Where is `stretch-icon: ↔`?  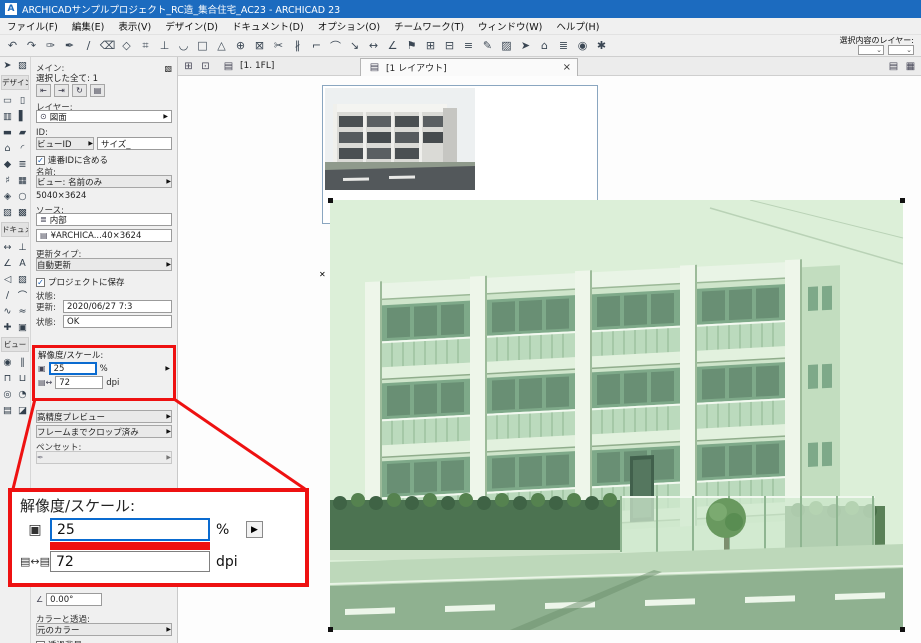
stretch-icon: ↔ is located at coordinates (373, 46).